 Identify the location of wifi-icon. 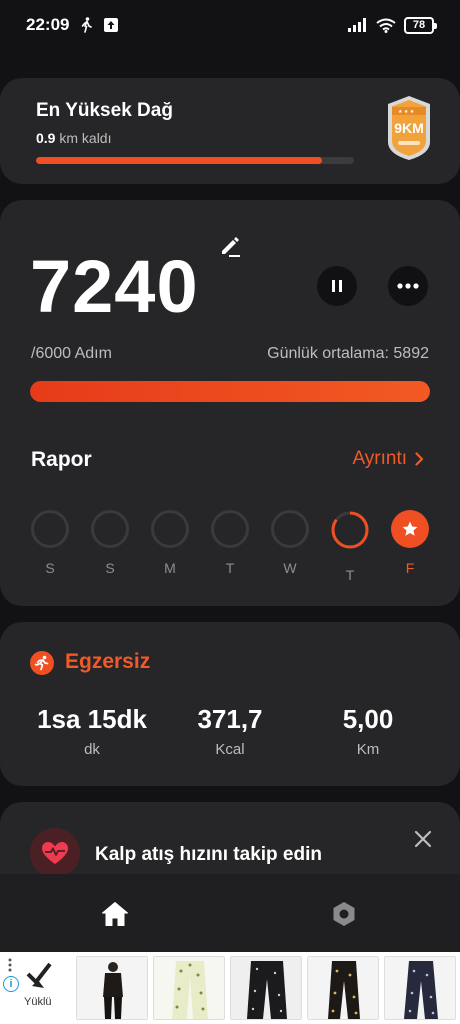
(386, 25).